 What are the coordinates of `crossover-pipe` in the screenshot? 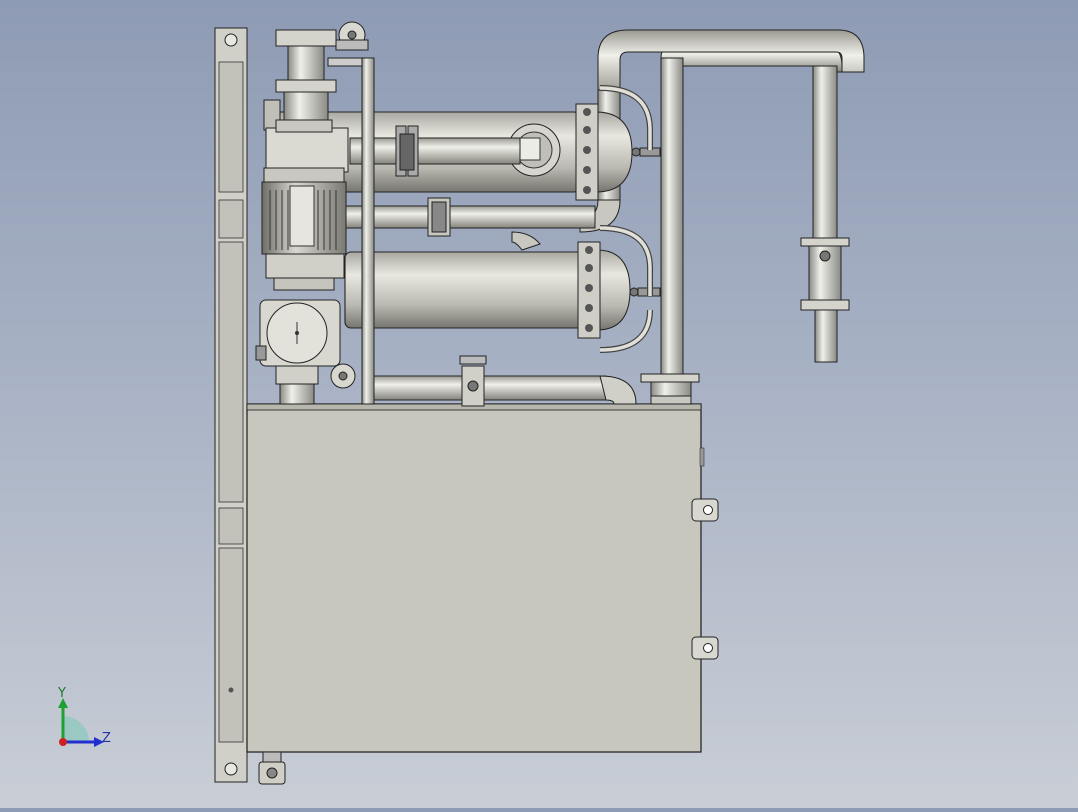 It's located at (470, 224).